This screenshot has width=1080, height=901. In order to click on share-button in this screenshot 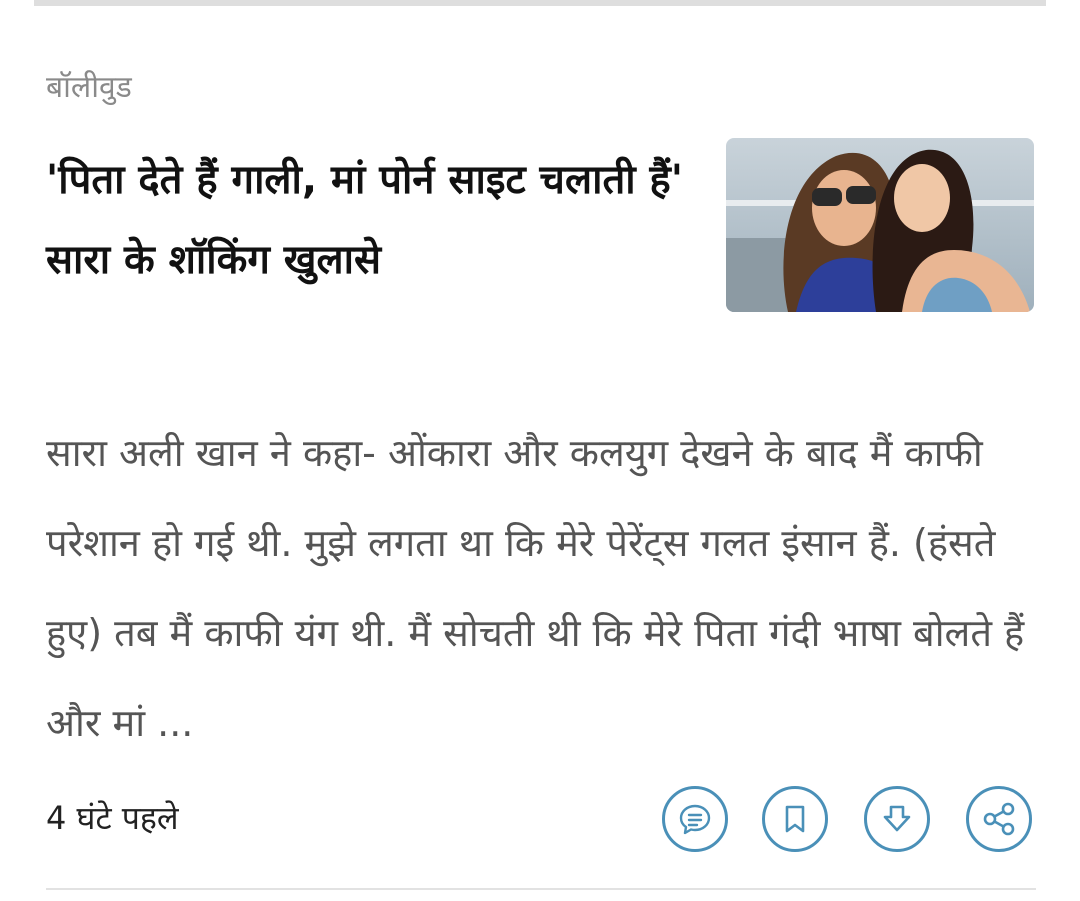, I will do `click(999, 819)`.